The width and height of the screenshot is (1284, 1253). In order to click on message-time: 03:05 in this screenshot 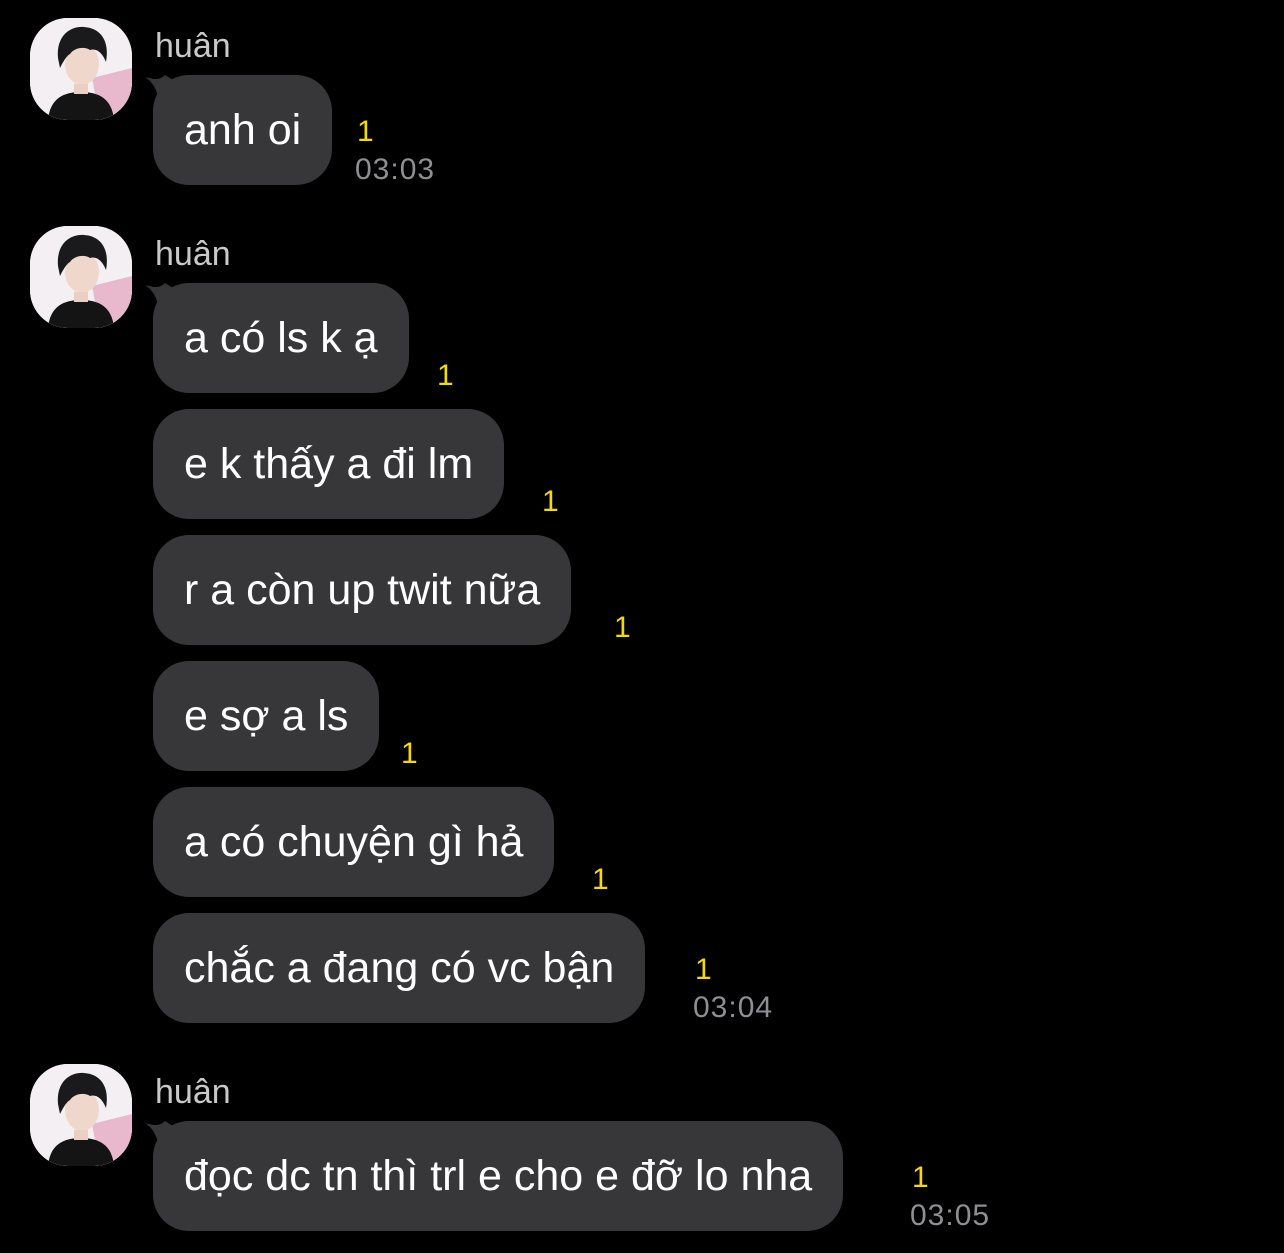, I will do `click(950, 1215)`.